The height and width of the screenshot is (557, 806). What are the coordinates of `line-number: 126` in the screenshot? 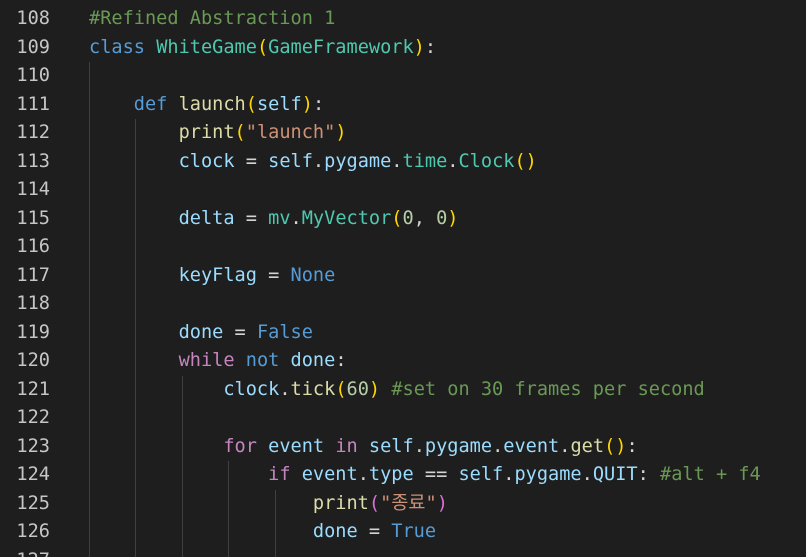 It's located at (33, 531).